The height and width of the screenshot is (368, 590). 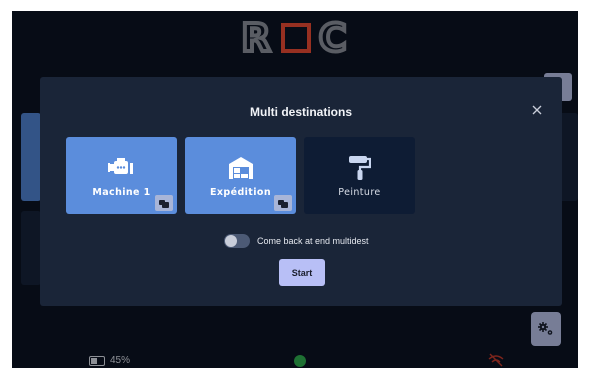 I want to click on destination-tile-peinture: Peinture, so click(x=359, y=175).